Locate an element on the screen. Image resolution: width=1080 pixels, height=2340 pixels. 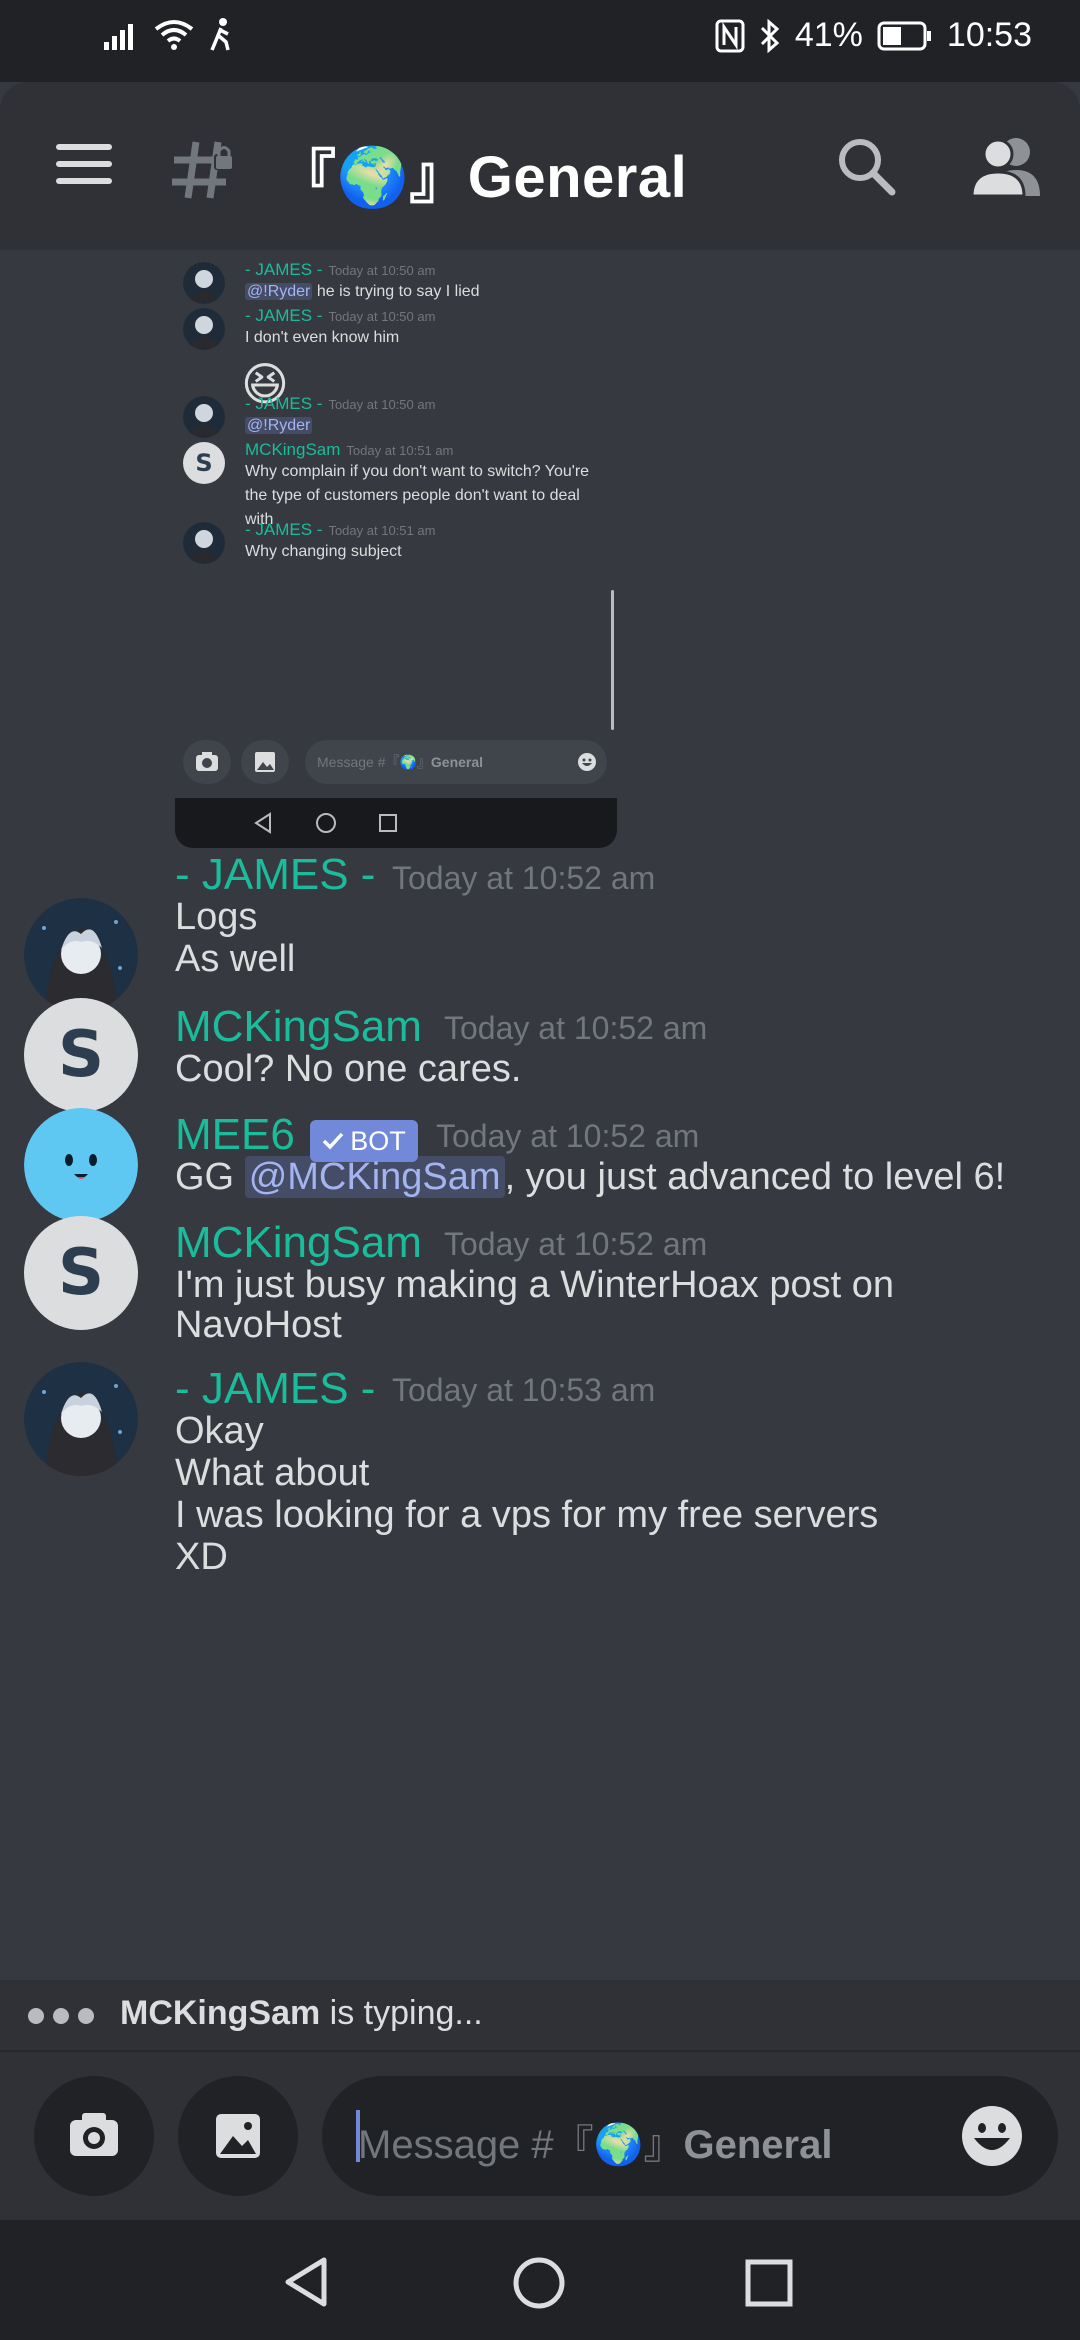
message-input: Message #『🌍』General is located at coordinates (690, 2136).